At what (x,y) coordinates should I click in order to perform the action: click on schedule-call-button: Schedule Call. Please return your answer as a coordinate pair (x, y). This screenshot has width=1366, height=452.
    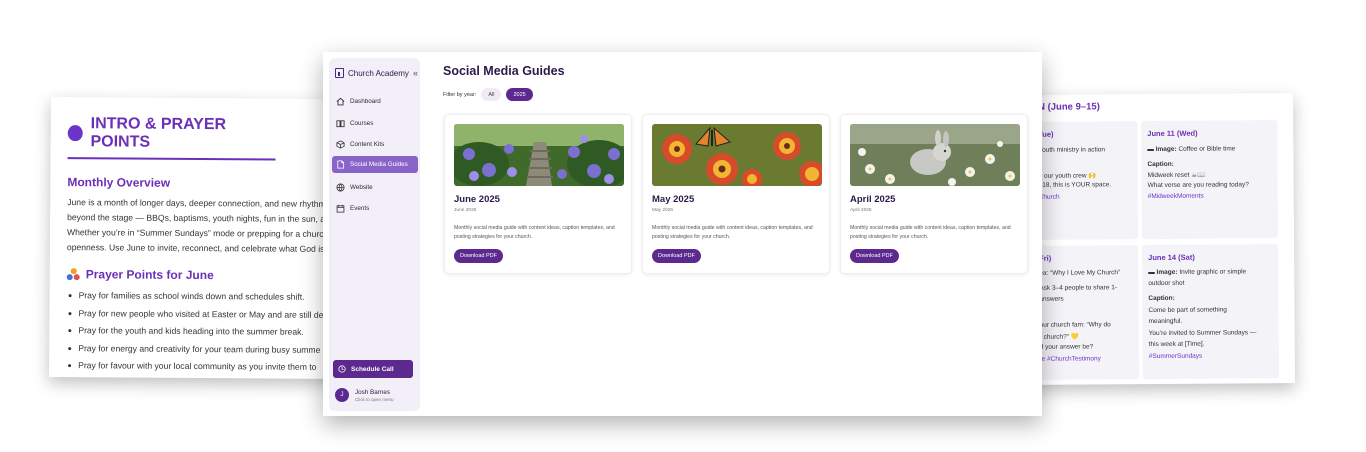
    Looking at the image, I should click on (373, 369).